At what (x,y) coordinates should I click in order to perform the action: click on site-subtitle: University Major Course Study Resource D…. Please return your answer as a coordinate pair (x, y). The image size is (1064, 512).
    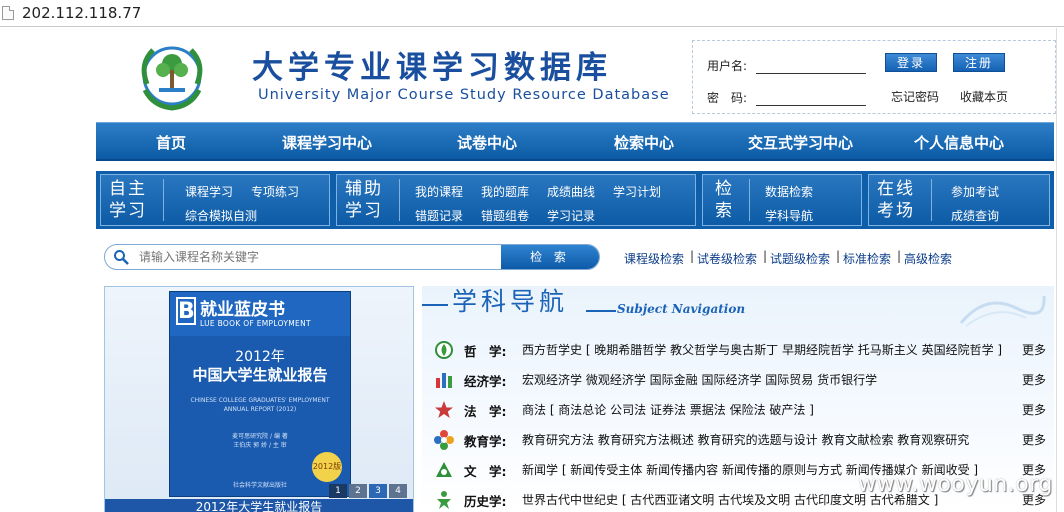
    Looking at the image, I should click on (464, 95).